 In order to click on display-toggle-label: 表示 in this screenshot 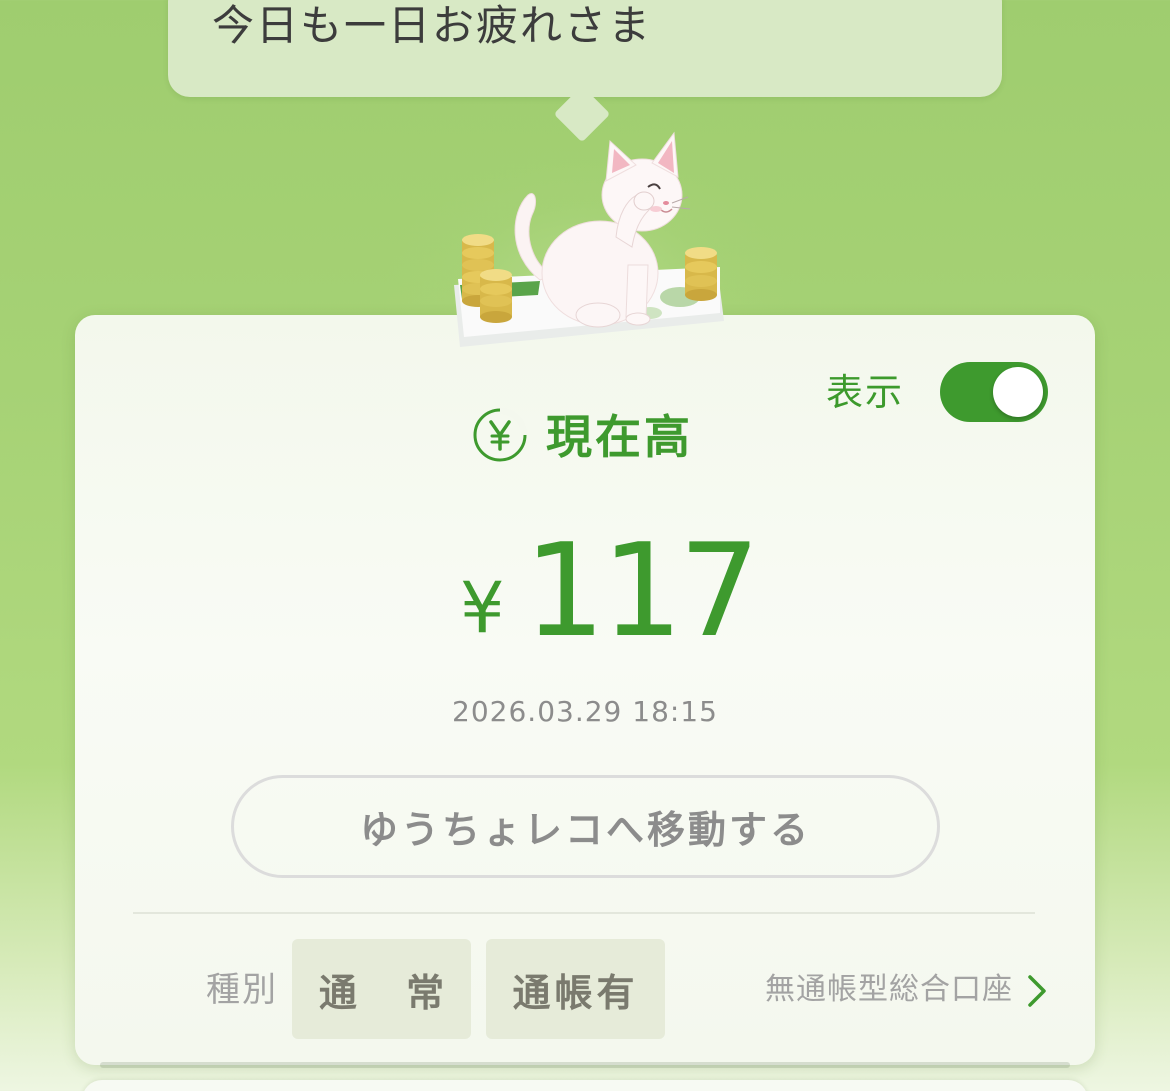, I will do `click(865, 392)`.